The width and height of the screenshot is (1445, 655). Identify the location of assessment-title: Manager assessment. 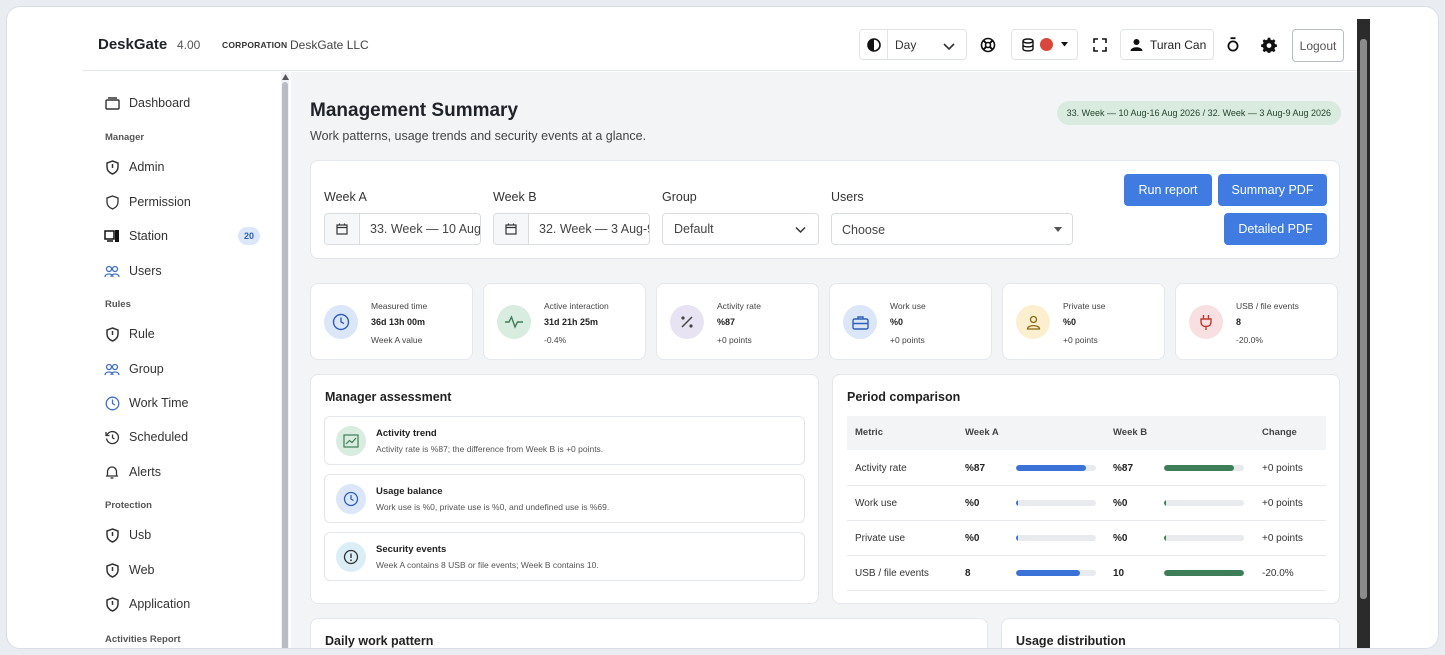
(388, 397).